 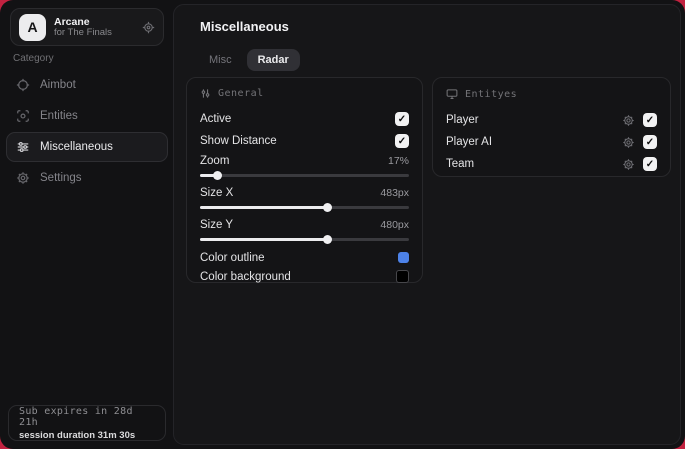 I want to click on scan-icon, so click(x=23, y=116).